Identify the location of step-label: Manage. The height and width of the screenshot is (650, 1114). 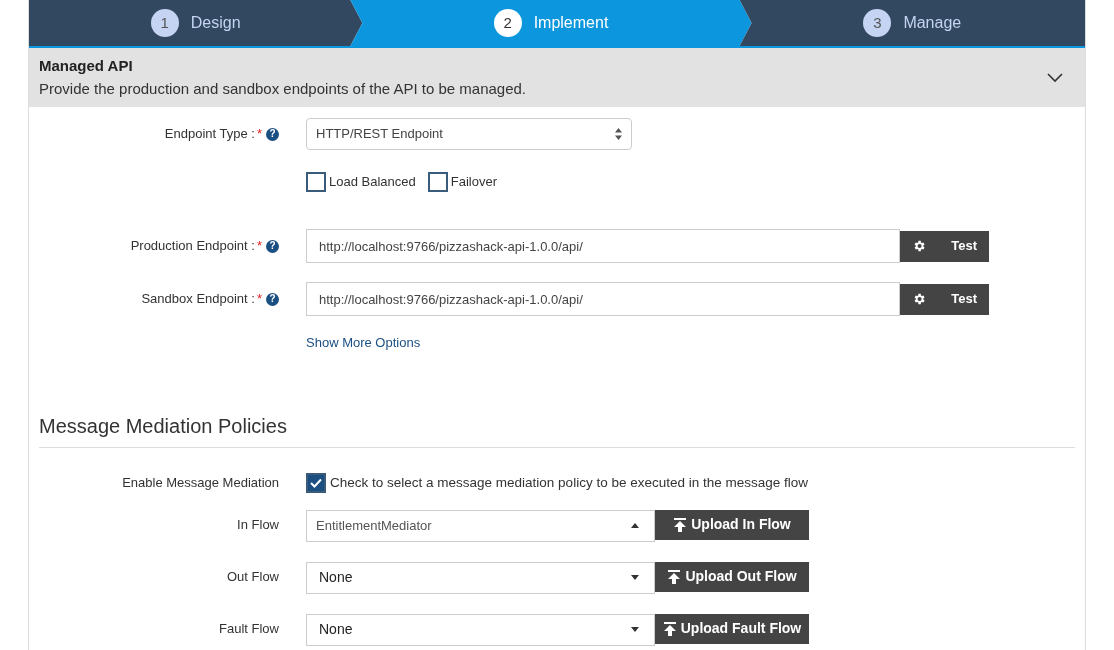
(932, 23).